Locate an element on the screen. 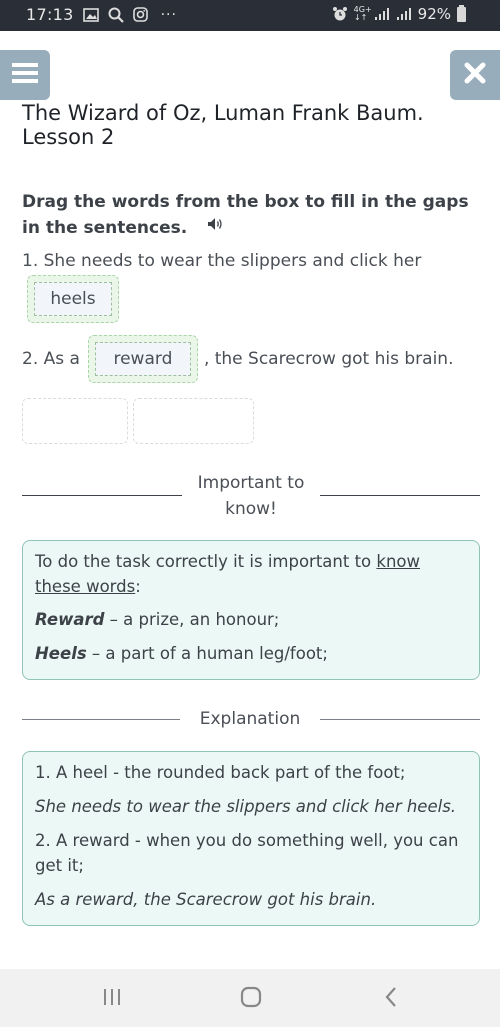 The image size is (500, 1027). status-bar: 17:13 ··· 4G+ ↓↑ 92% is located at coordinates (250, 15).